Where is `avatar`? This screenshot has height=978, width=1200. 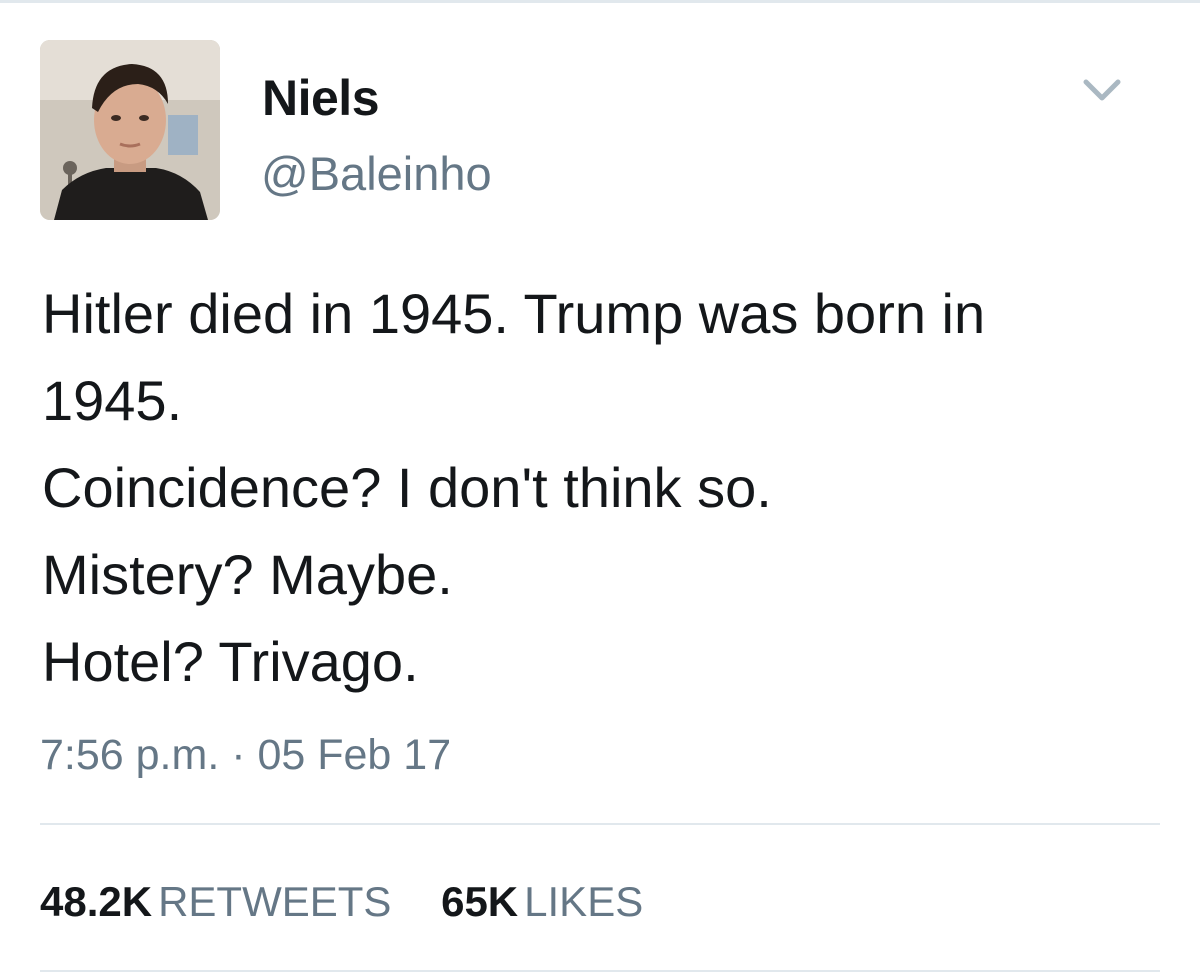
avatar is located at coordinates (130, 130).